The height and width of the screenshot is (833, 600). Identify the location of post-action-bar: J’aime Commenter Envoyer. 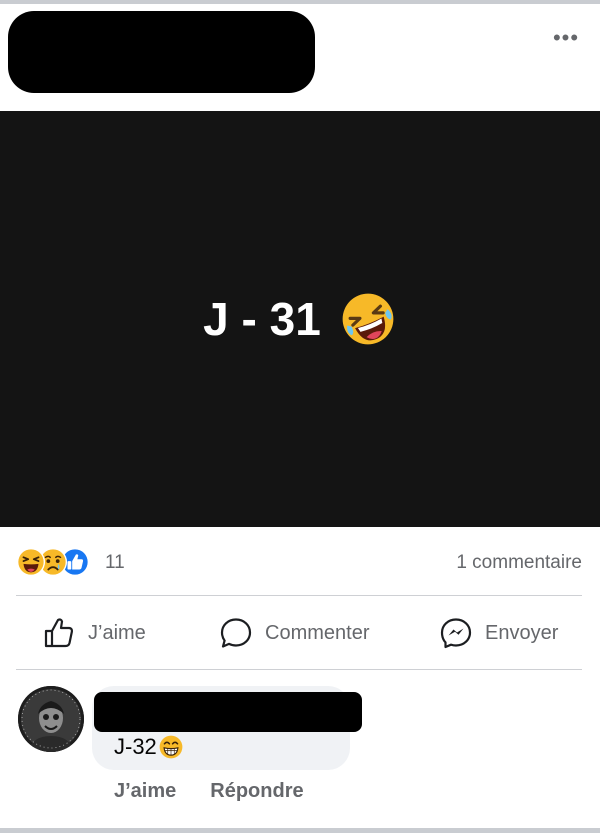
(299, 633).